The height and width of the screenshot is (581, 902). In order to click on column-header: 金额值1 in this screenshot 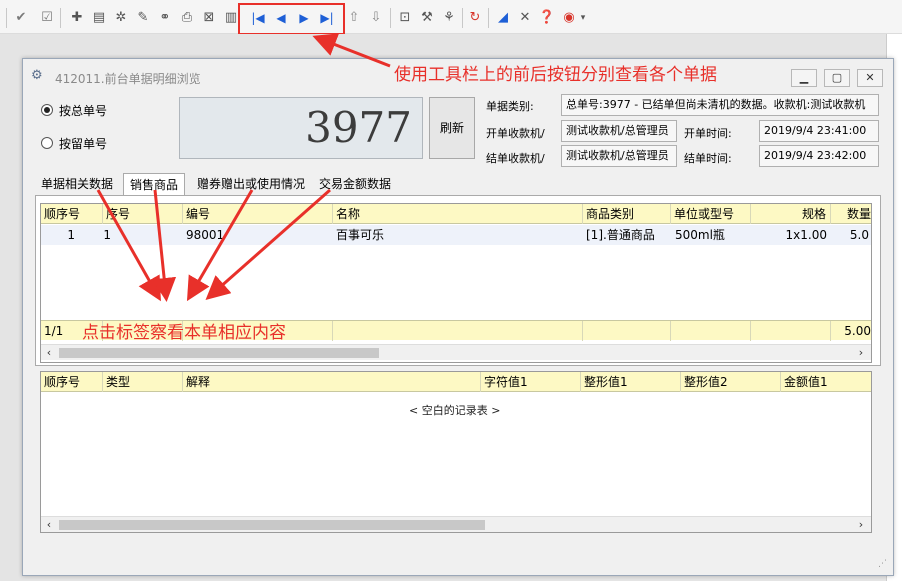, I will do `click(826, 382)`.